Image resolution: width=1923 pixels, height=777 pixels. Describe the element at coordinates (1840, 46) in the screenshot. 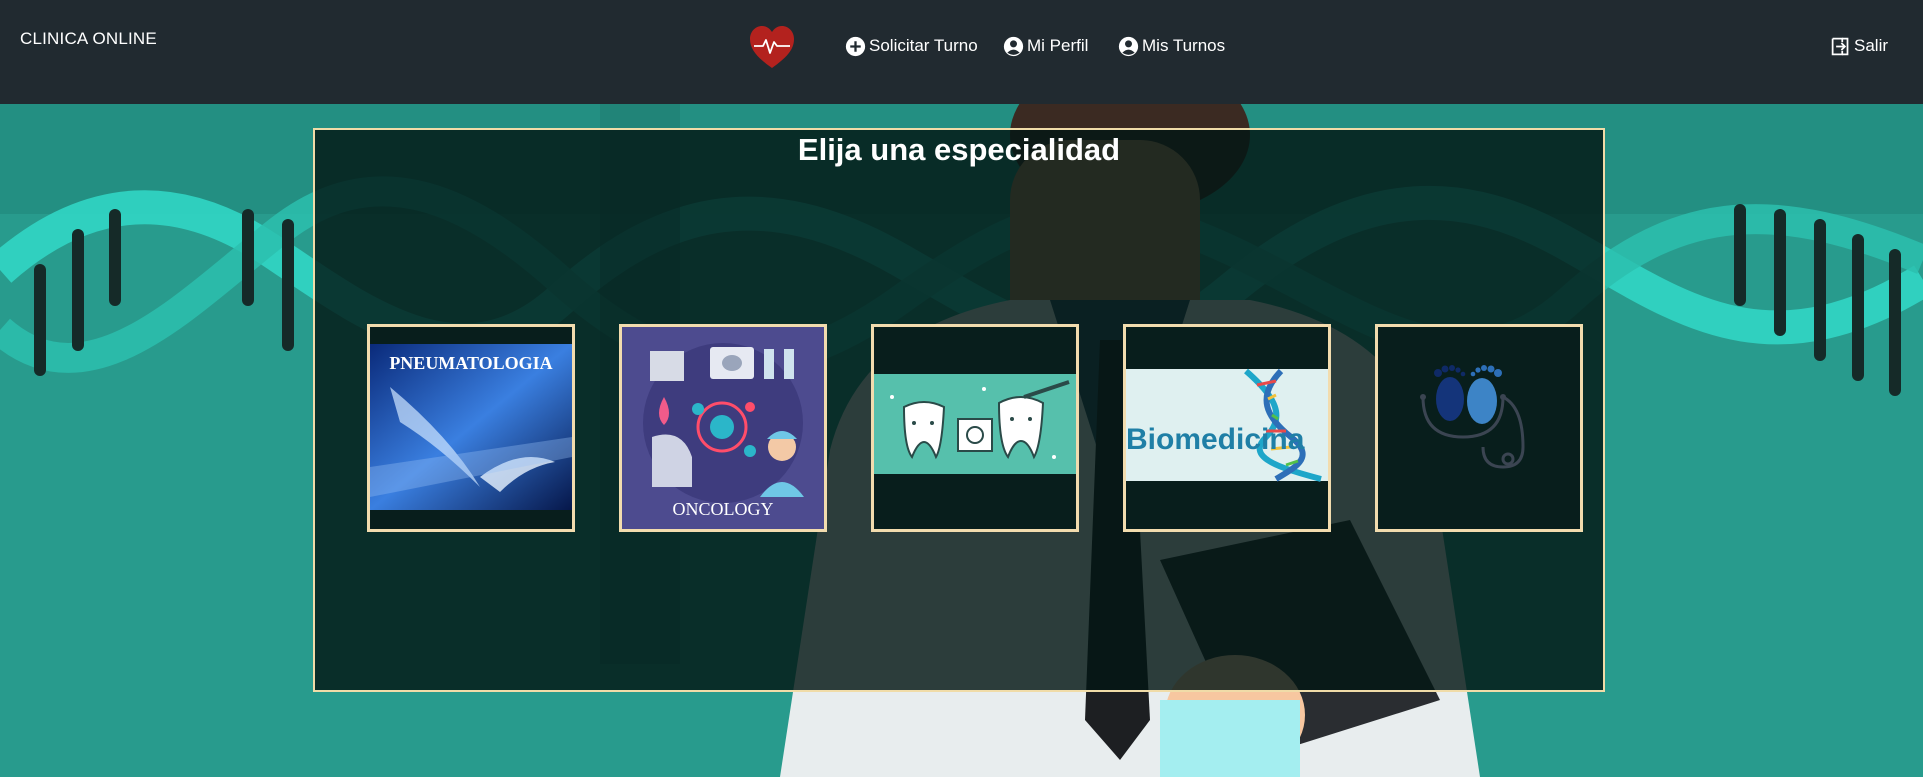

I see `logout-icon` at that location.